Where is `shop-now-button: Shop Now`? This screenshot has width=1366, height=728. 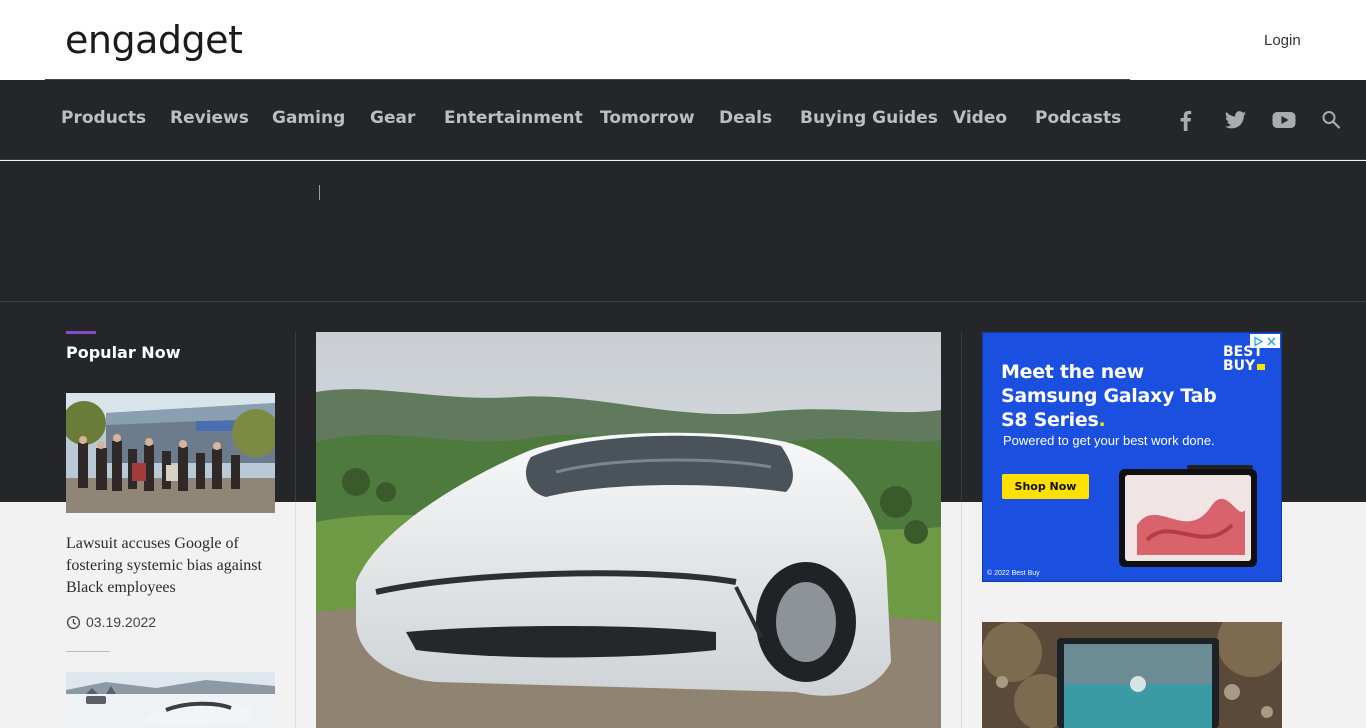
shop-now-button: Shop Now is located at coordinates (1045, 486).